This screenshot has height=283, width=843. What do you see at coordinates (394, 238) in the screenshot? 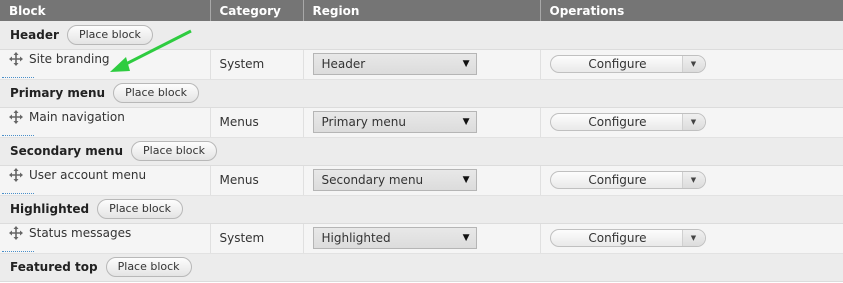
I see `region-select: Highlighted ▼` at bounding box center [394, 238].